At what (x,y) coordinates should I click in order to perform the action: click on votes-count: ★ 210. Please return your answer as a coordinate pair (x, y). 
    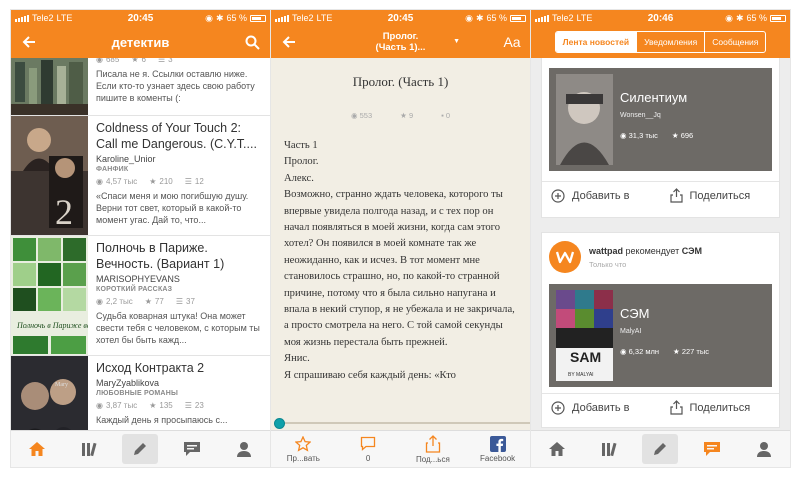
    Looking at the image, I should click on (161, 181).